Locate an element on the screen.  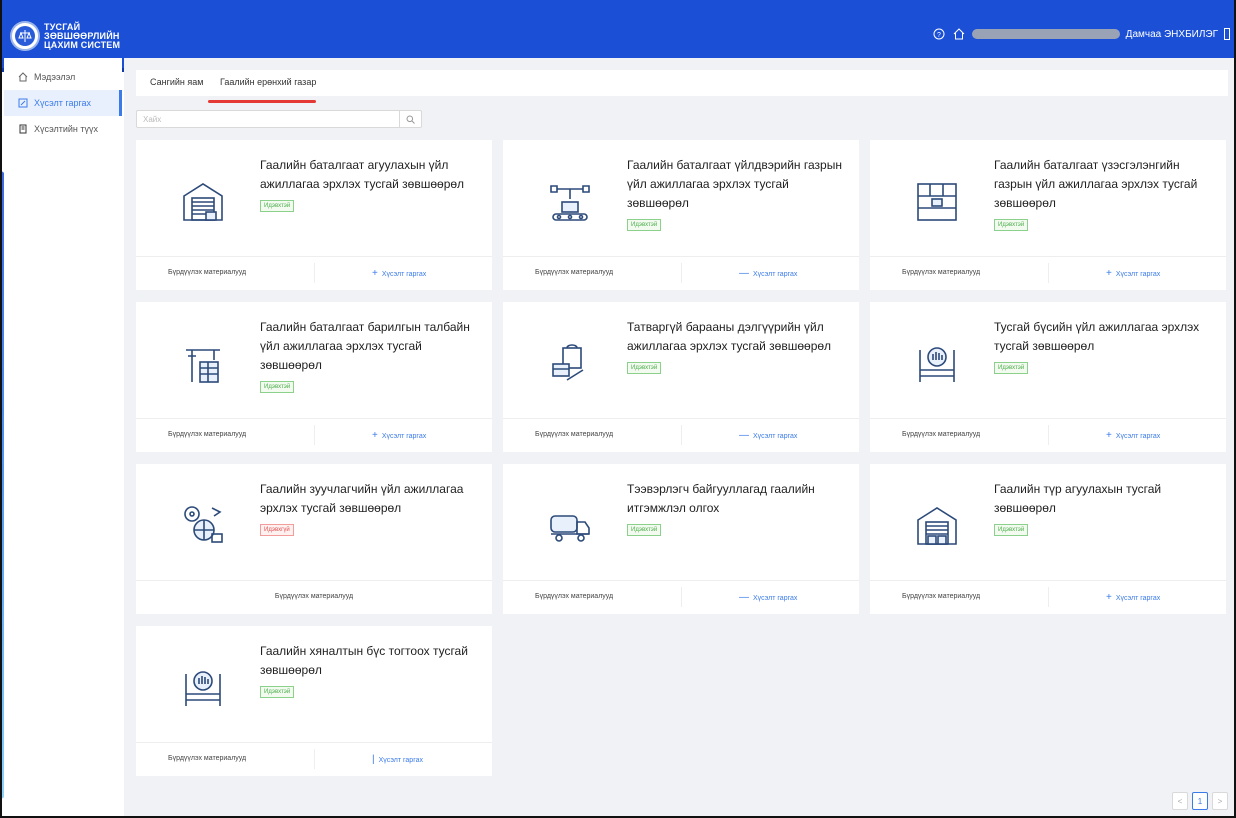
home-icon is located at coordinates (959, 34).